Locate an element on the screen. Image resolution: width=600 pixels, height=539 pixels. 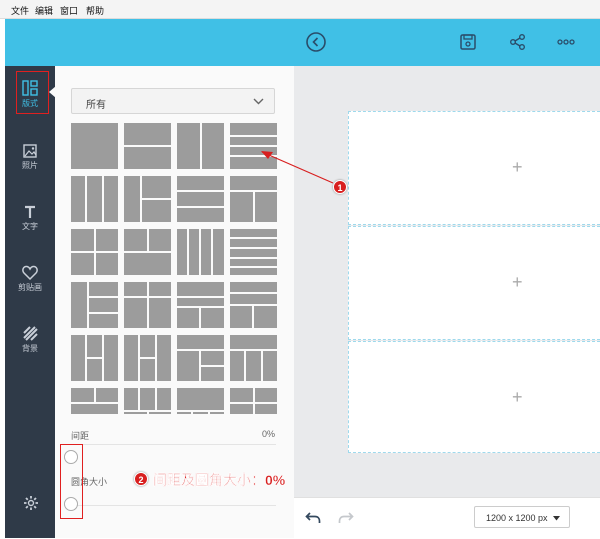
nav-text-label: 文字 is located at coordinates (30, 226).